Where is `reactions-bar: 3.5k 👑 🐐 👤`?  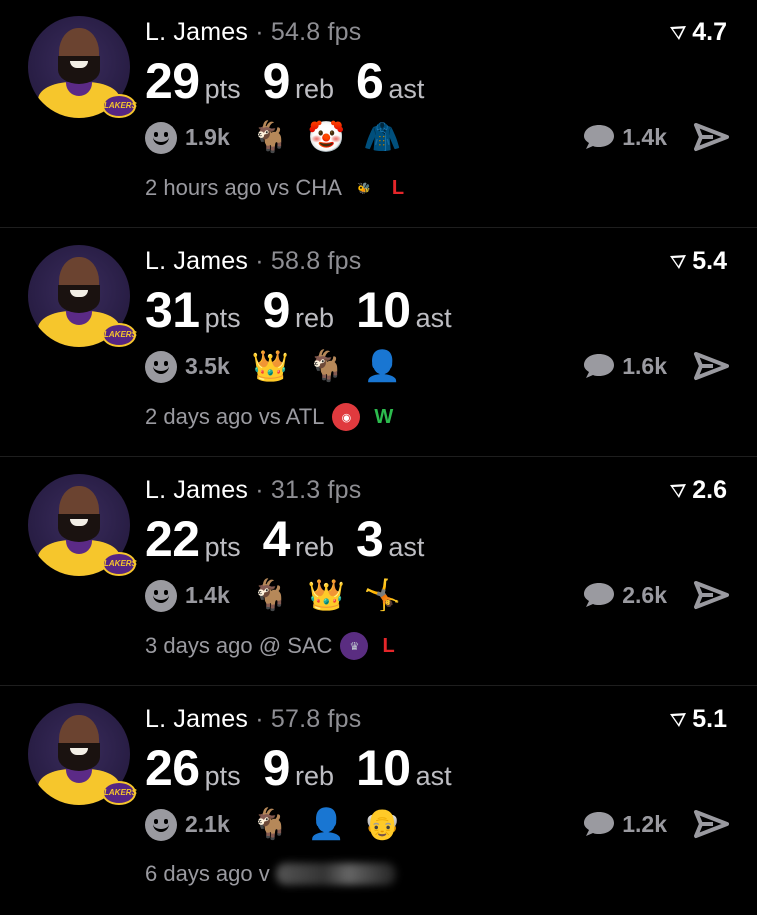 reactions-bar: 3.5k 👑 🐐 👤 is located at coordinates (282, 366).